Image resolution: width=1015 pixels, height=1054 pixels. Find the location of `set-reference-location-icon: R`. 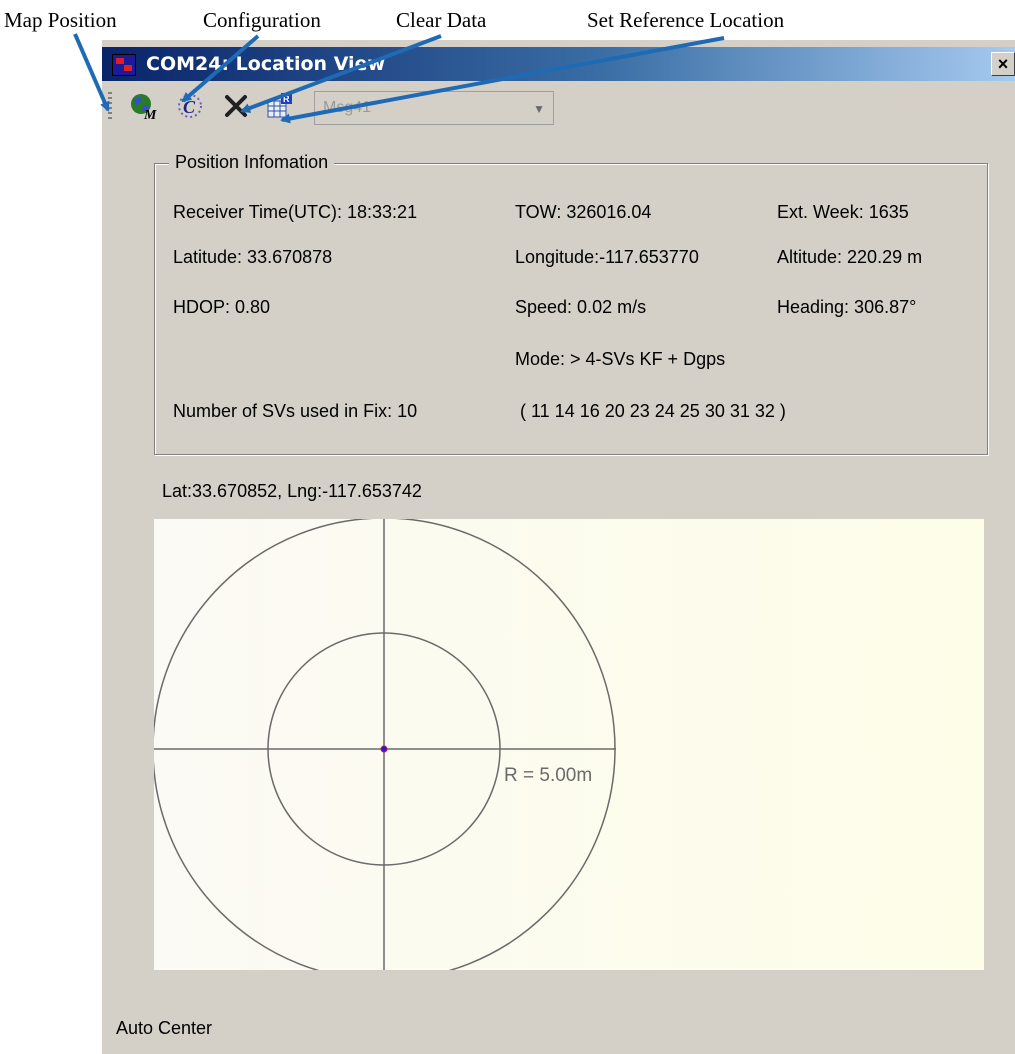

set-reference-location-icon: R is located at coordinates (279, 105).